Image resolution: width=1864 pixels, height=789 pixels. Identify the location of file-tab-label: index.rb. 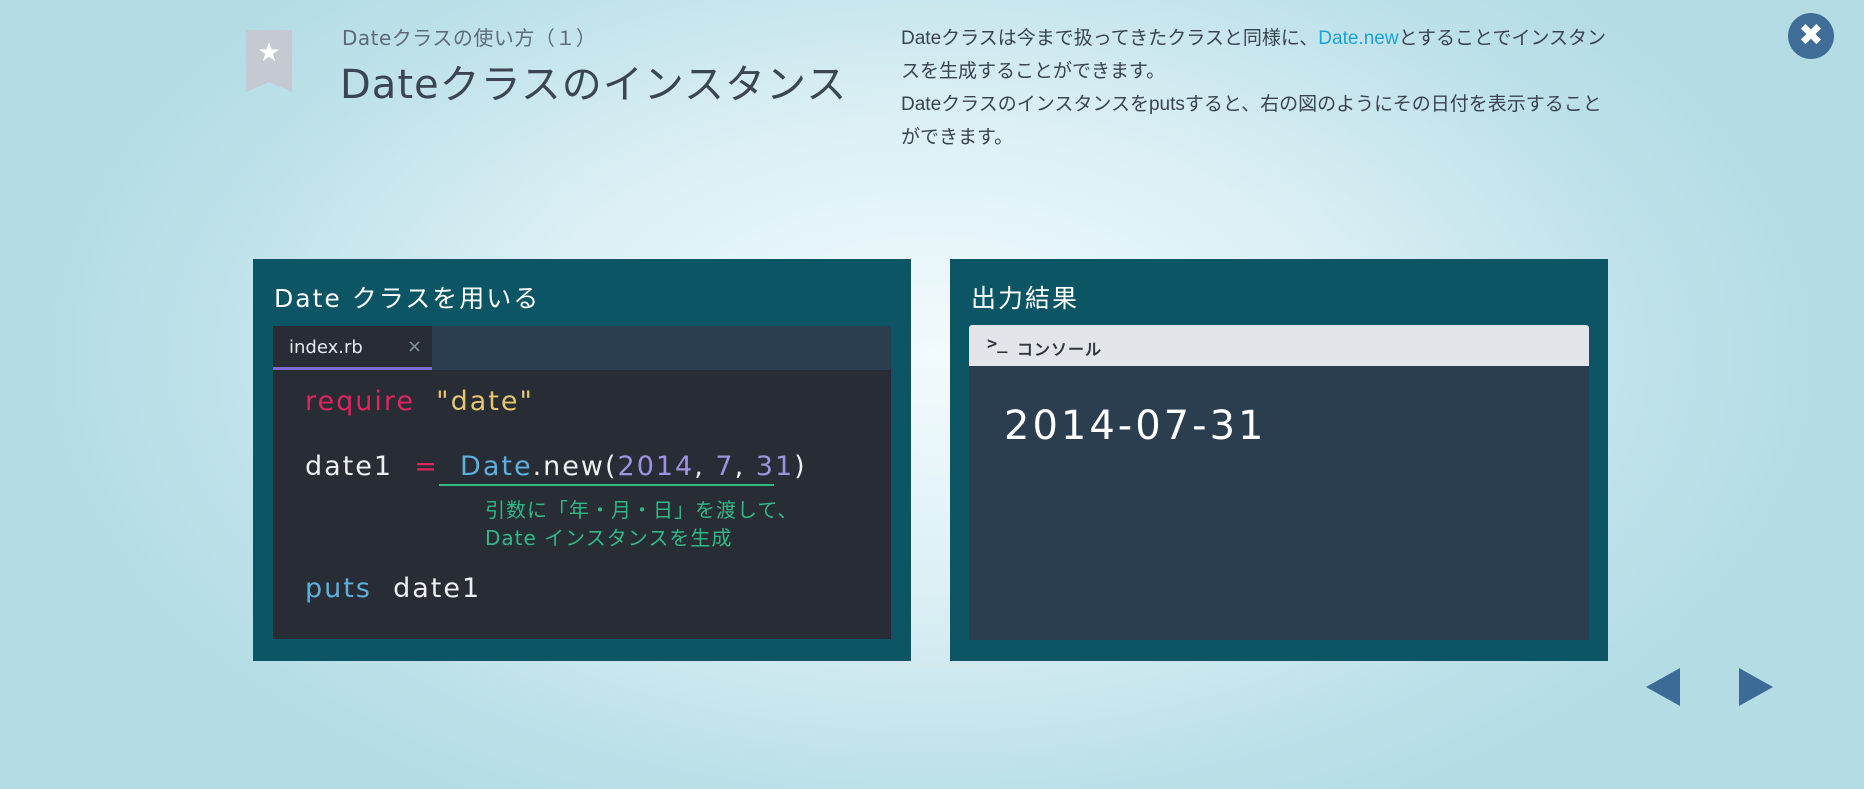
(326, 347).